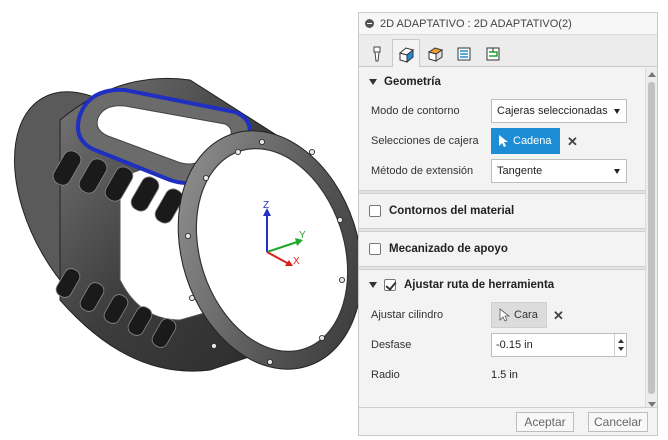  I want to click on scroll-thumb, so click(651, 238).